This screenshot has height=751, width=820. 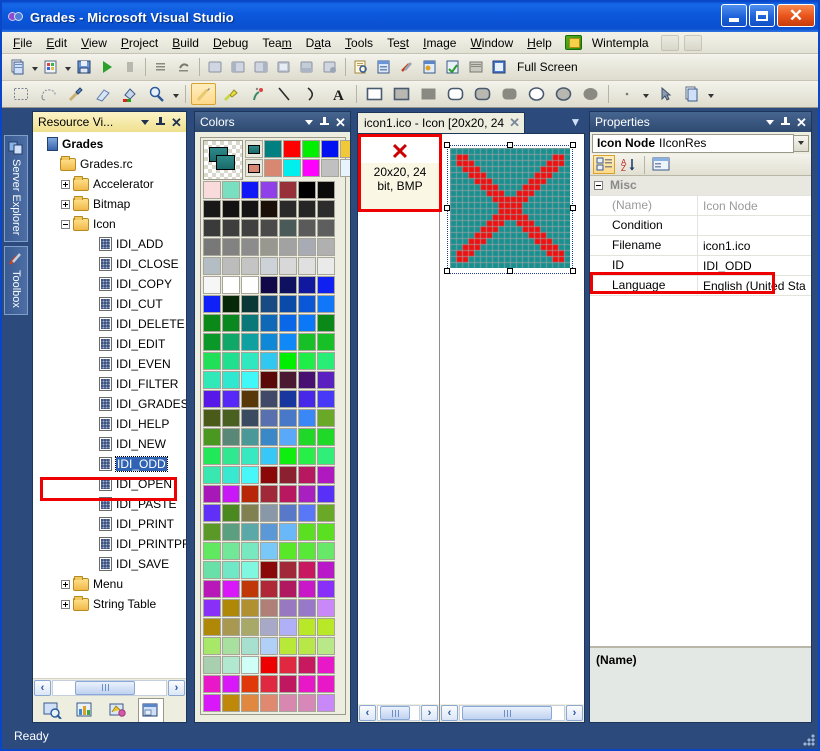 I want to click on resize-handle-e, so click(x=573, y=208).